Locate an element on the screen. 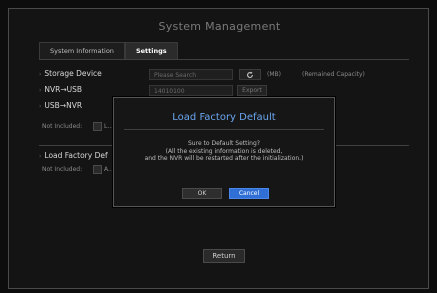 The height and width of the screenshot is (293, 437). export-filename-field: 14010100 is located at coordinates (191, 90).